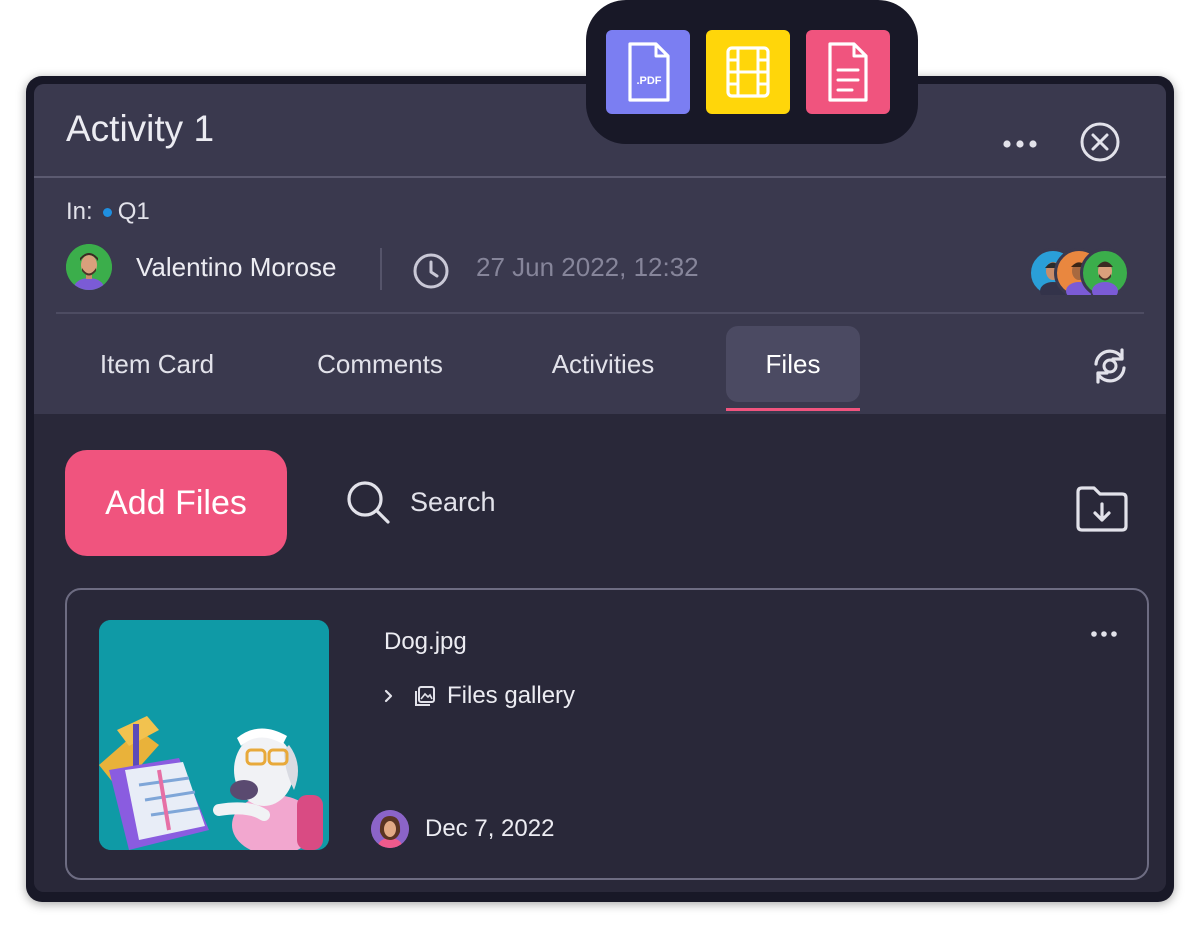  I want to click on file-thumbnail, so click(214, 735).